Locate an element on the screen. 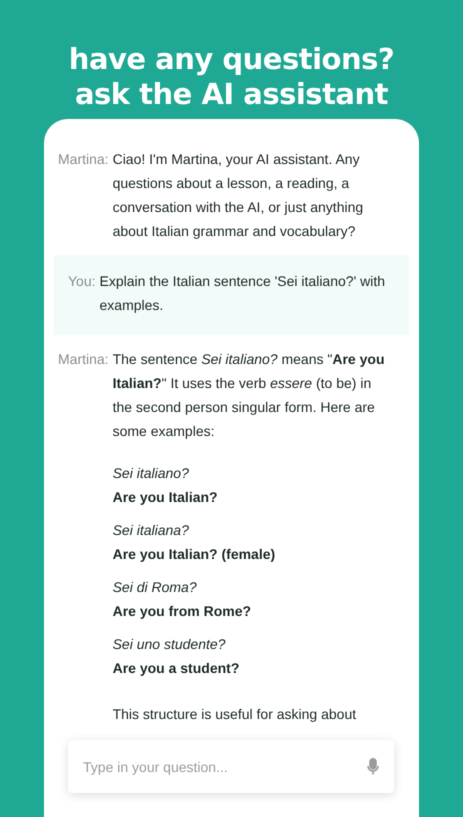 The image size is (463, 817). example-translation: Are you from Rome? is located at coordinates (182, 611).